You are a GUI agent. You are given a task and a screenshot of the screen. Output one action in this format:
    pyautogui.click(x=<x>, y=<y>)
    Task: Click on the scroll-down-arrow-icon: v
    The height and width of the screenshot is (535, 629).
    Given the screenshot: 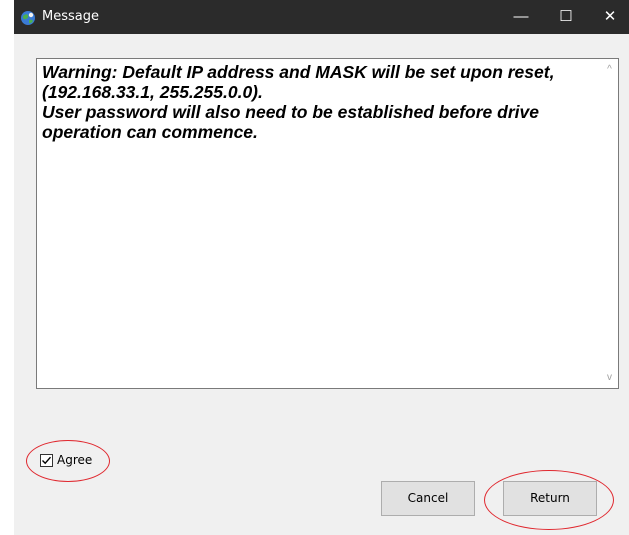 What is the action you would take?
    pyautogui.click(x=609, y=377)
    